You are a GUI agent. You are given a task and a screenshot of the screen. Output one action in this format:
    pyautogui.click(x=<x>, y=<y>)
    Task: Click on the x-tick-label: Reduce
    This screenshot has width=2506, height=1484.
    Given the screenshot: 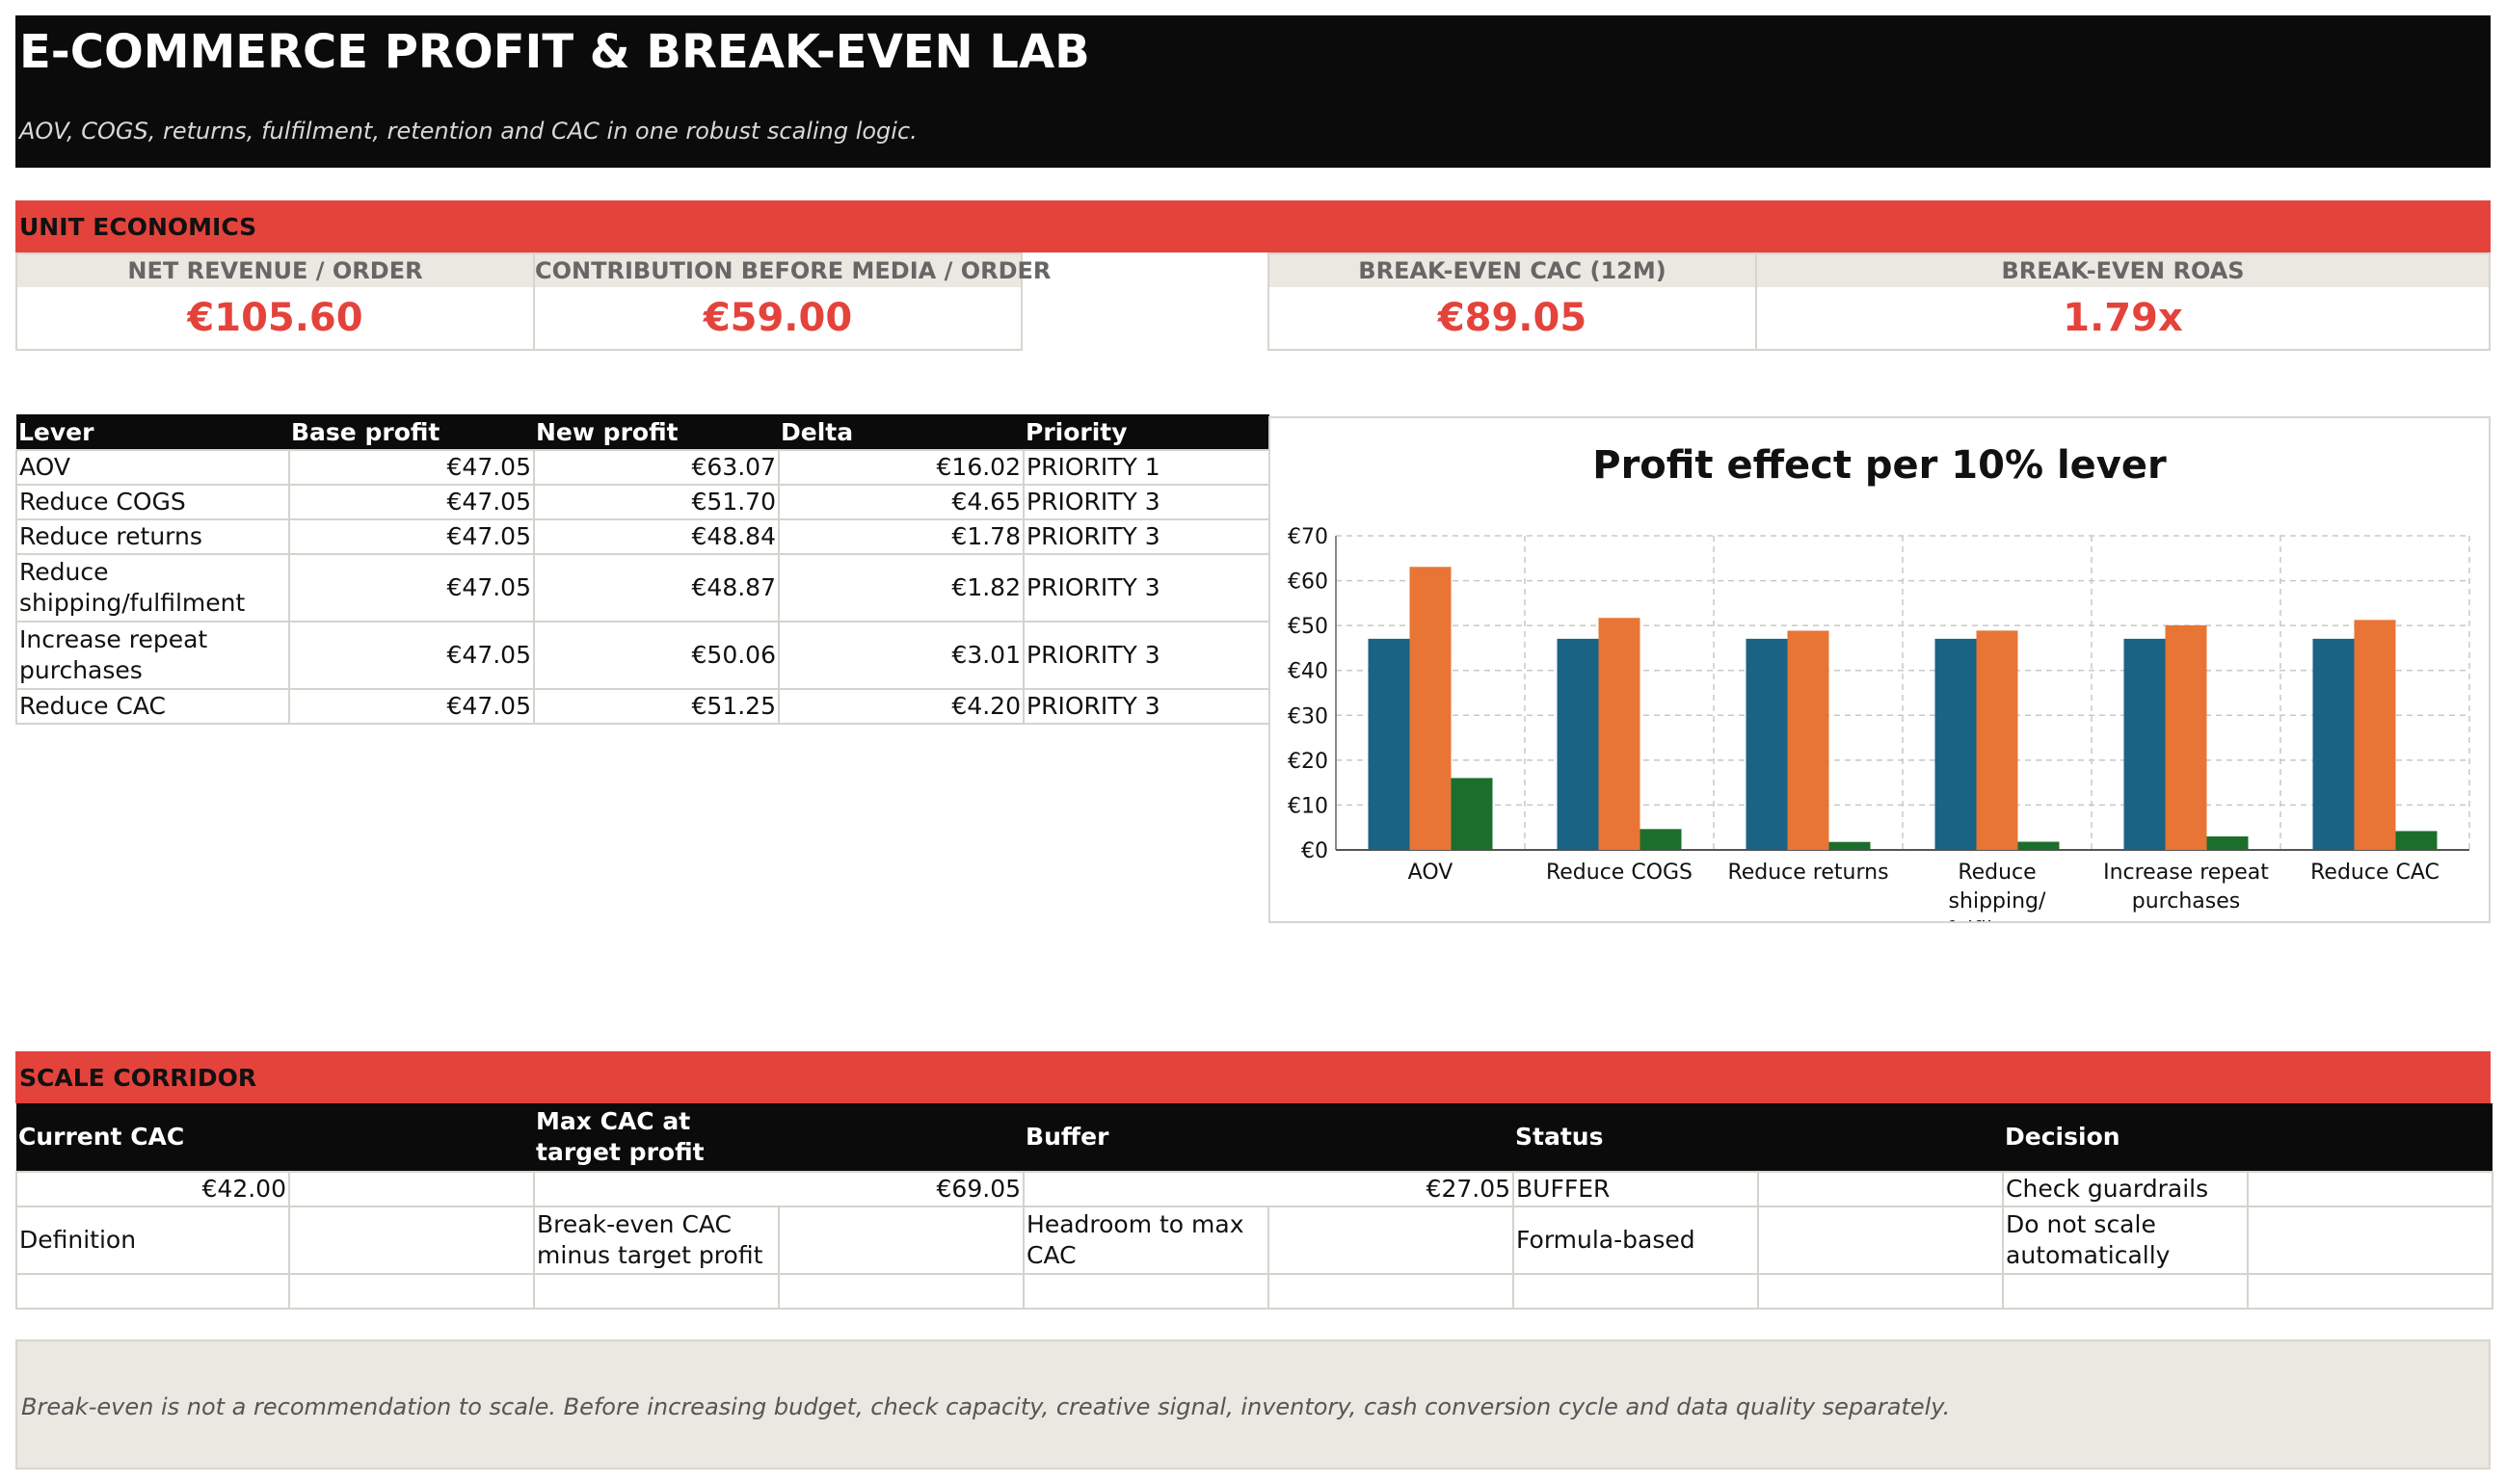 What is the action you would take?
    pyautogui.click(x=1997, y=873)
    